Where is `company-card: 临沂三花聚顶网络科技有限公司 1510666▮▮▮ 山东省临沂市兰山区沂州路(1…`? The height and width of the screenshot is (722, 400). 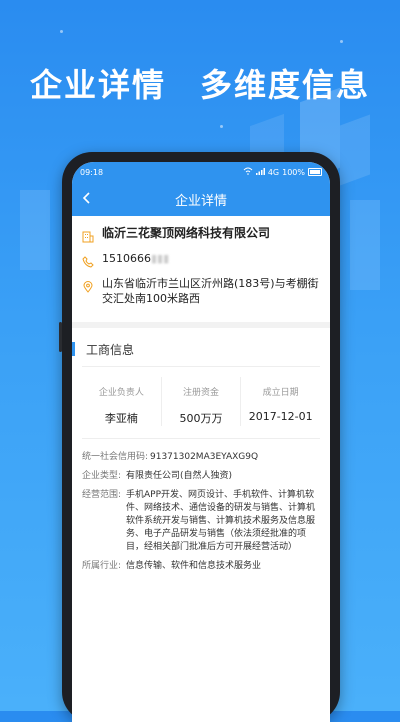 company-card: 临沂三花聚顶网络科技有限公司 1510666▮▮▮ 山东省临沂市兰山区沂州路(1… is located at coordinates (201, 269).